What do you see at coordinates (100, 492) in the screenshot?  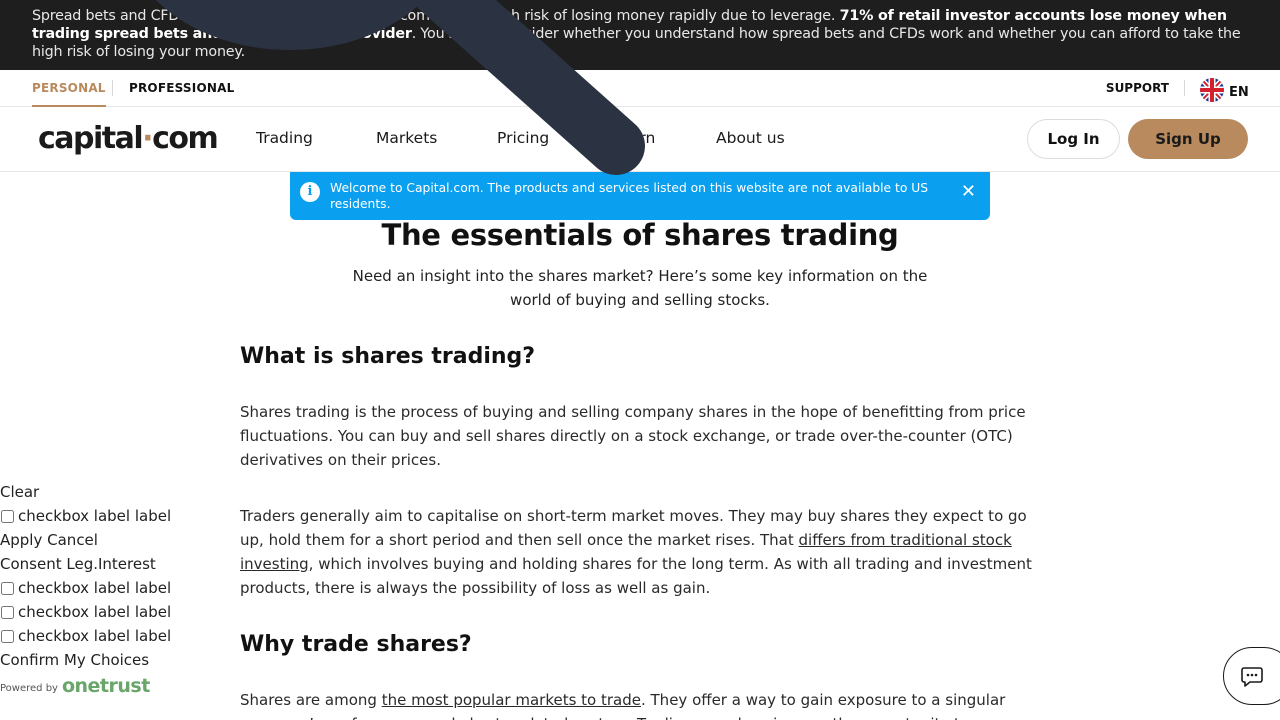 I see `clear-button: Clear` at bounding box center [100, 492].